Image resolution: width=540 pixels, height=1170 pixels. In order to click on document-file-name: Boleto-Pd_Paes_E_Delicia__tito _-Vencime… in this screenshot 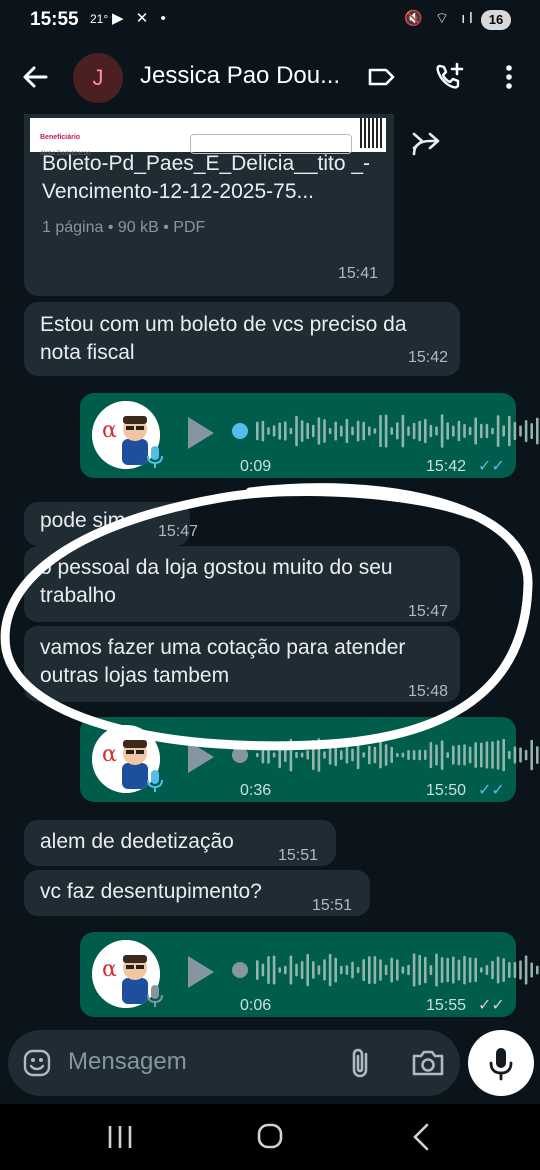, I will do `click(206, 177)`.